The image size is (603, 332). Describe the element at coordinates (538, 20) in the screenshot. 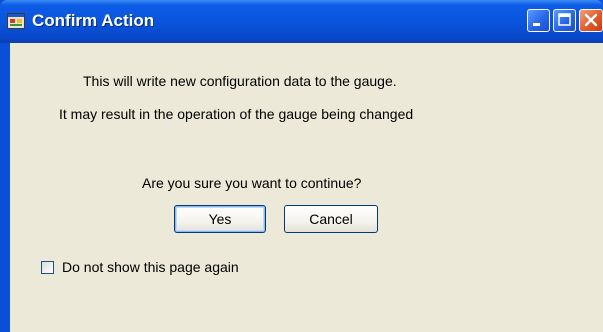

I see `minimize-button` at that location.